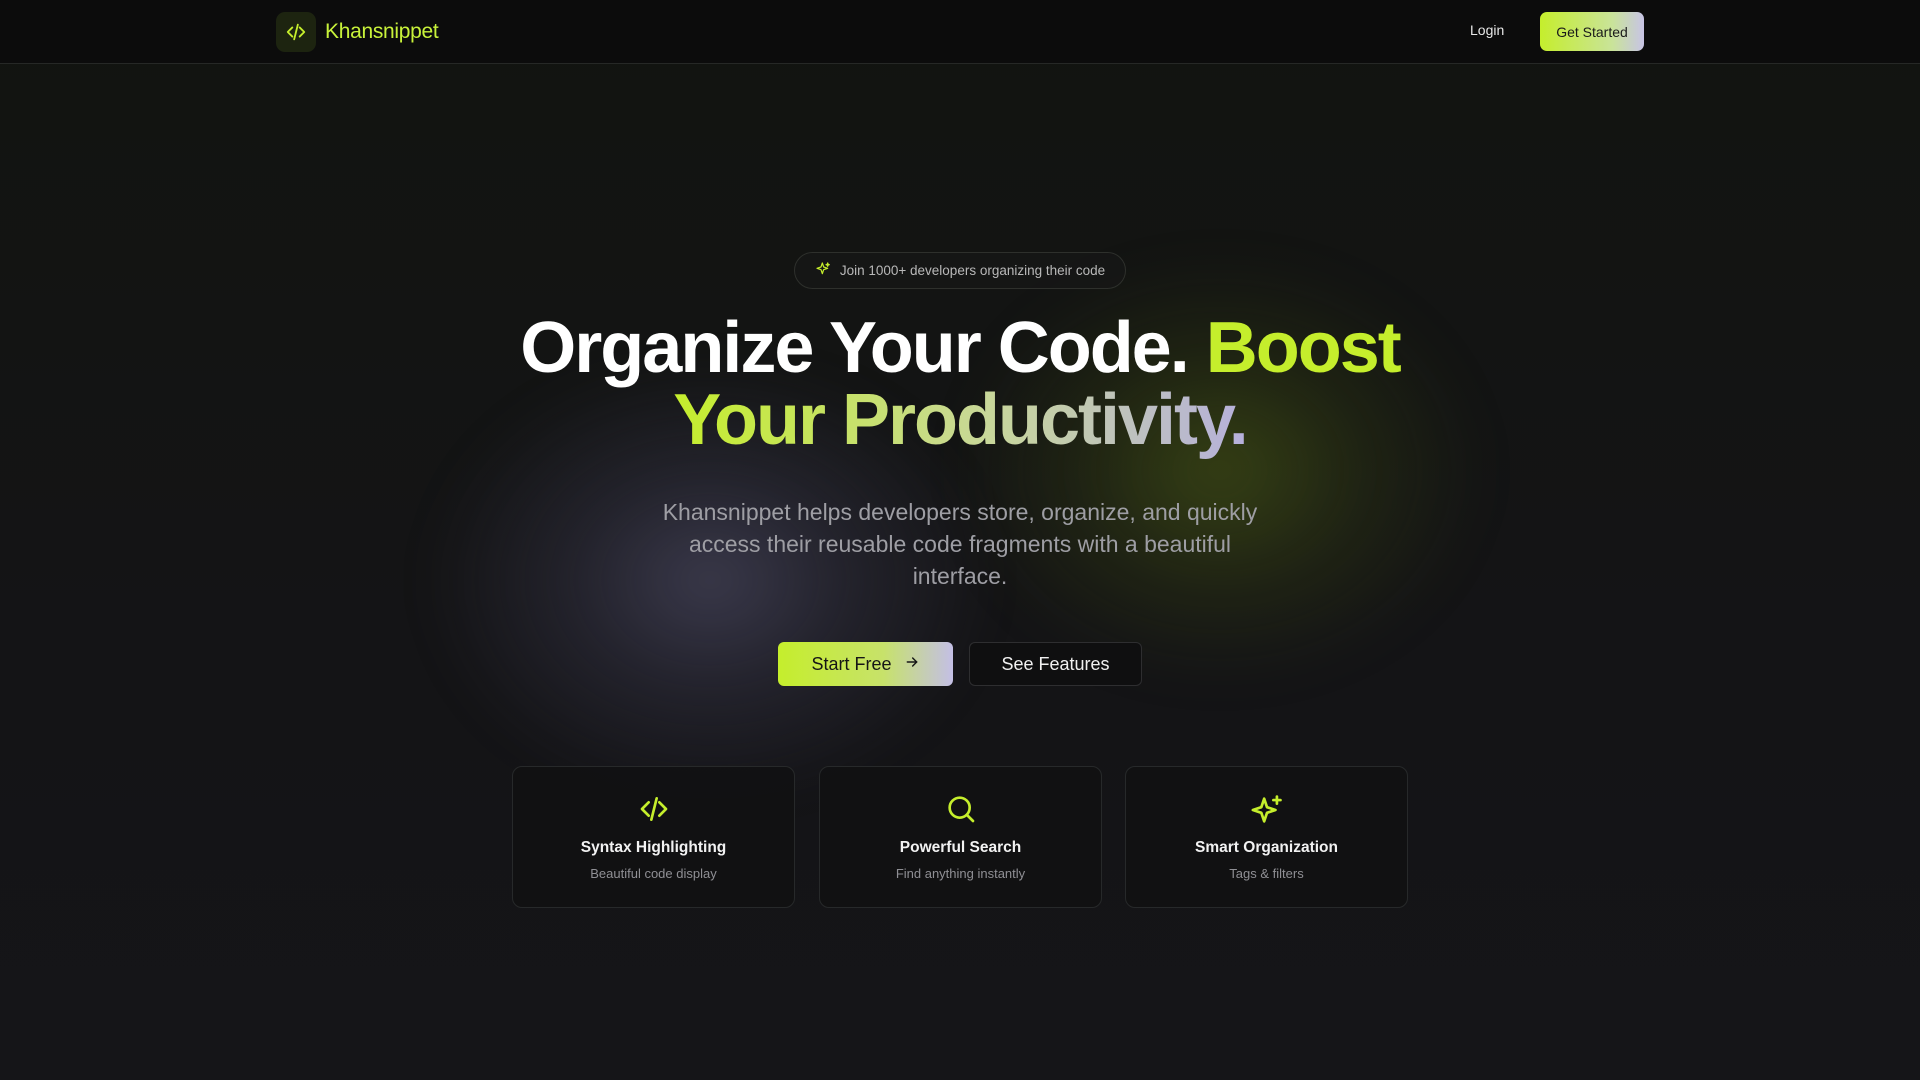 The height and width of the screenshot is (1080, 1920). What do you see at coordinates (912, 664) in the screenshot?
I see `arrow-right-icon` at bounding box center [912, 664].